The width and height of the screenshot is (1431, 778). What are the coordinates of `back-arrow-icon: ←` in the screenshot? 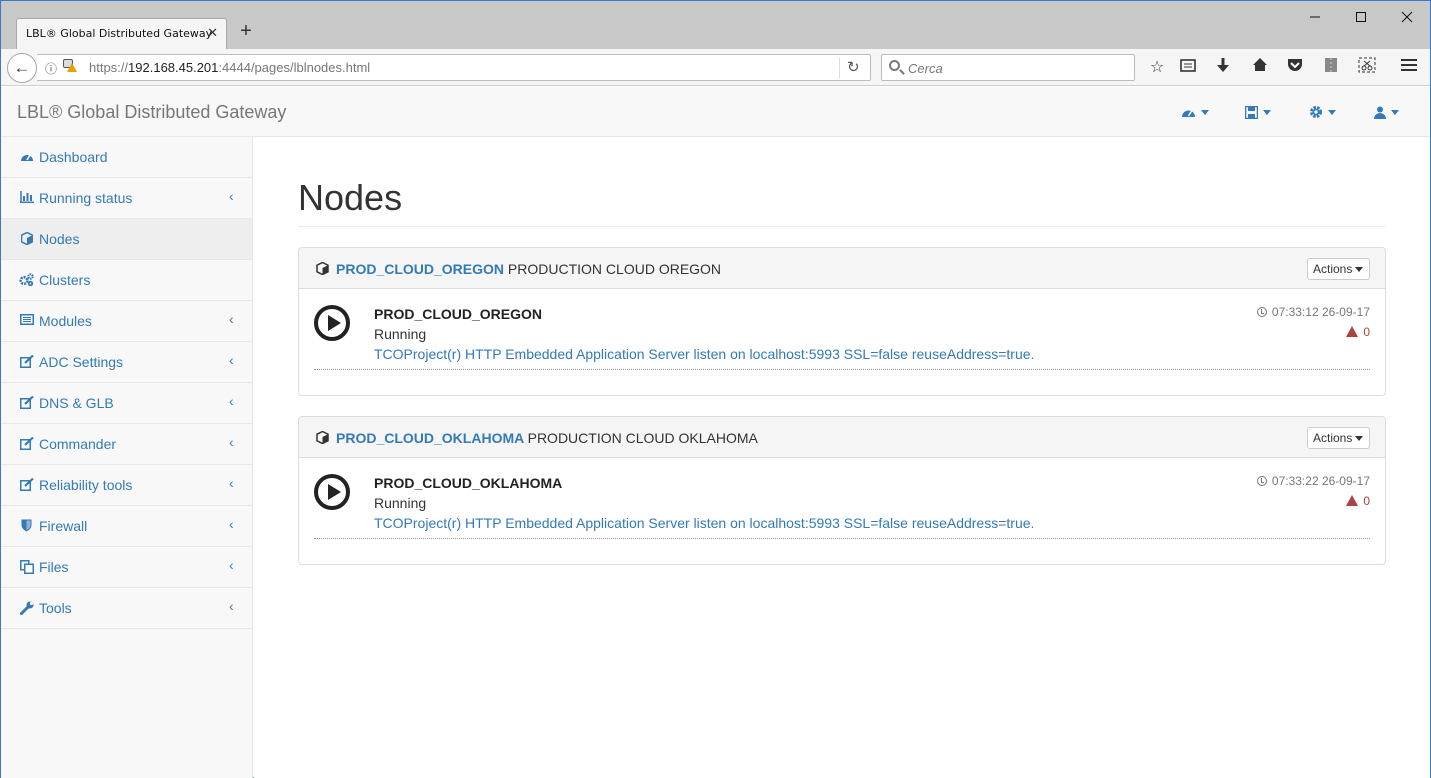 It's located at (22, 67).